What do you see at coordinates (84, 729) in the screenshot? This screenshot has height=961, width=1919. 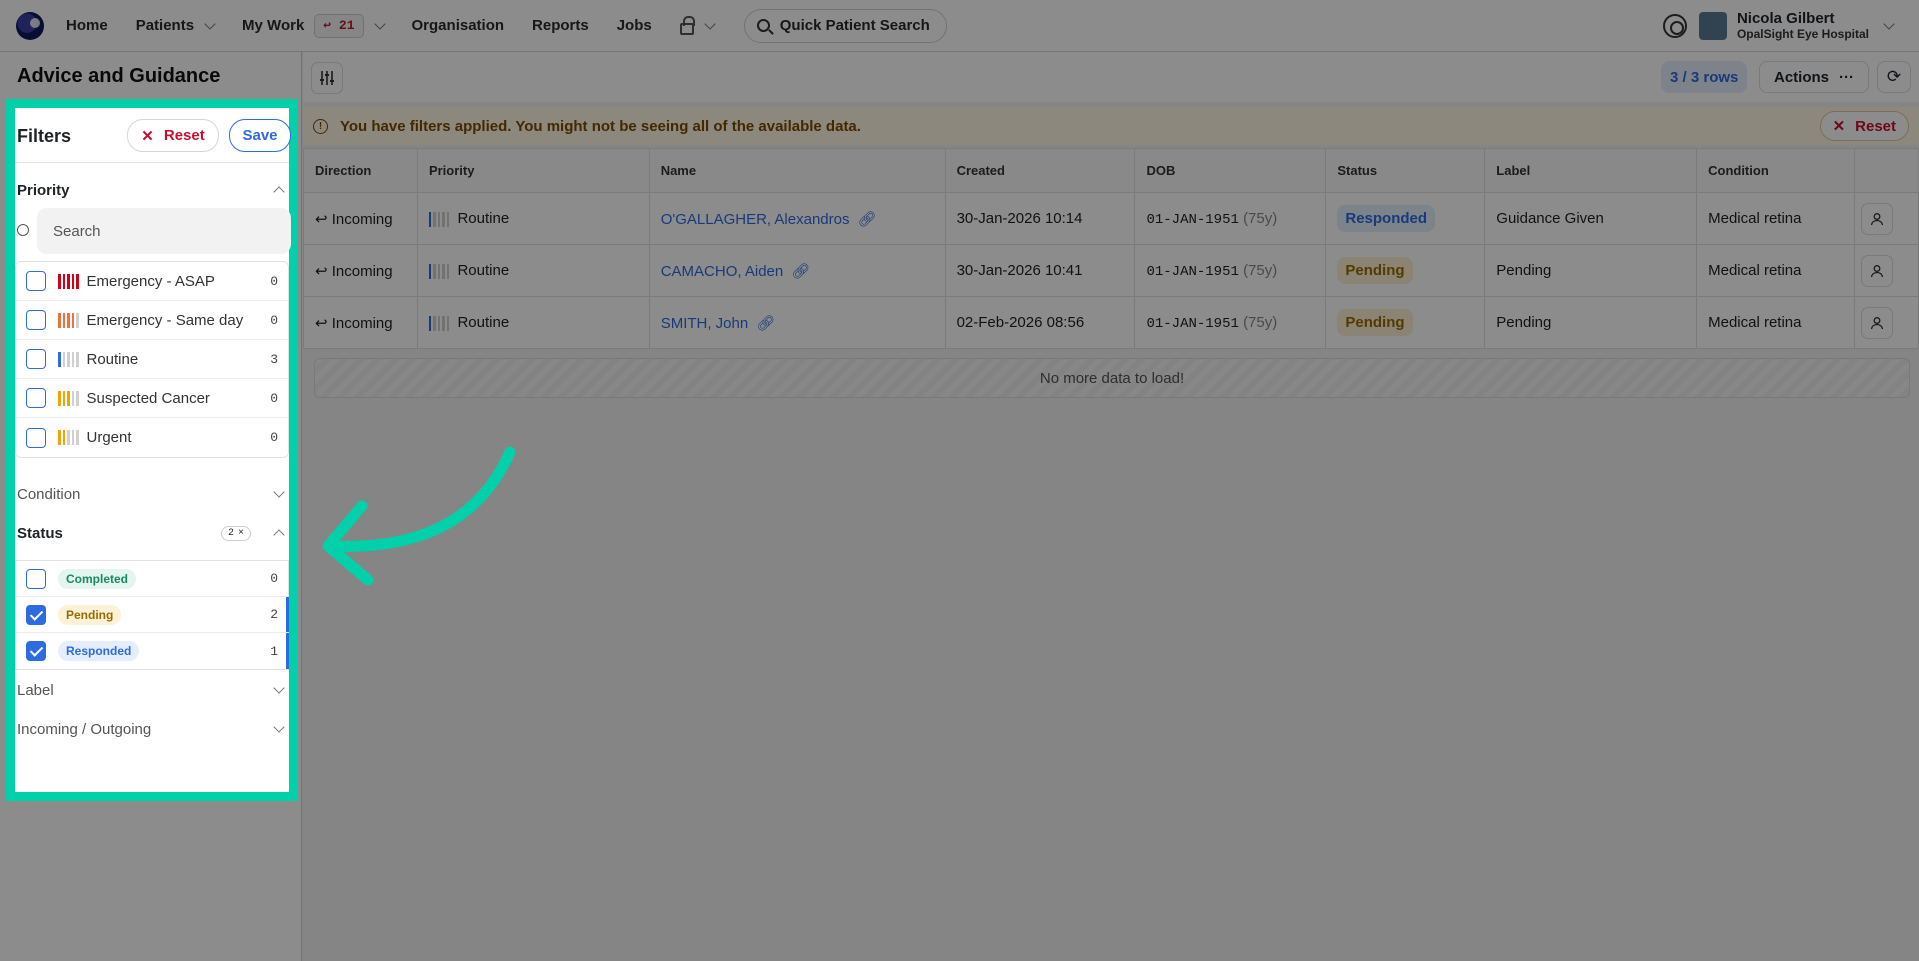 I see `incoming-outgoing-section-label: Incoming / Outgoing` at bounding box center [84, 729].